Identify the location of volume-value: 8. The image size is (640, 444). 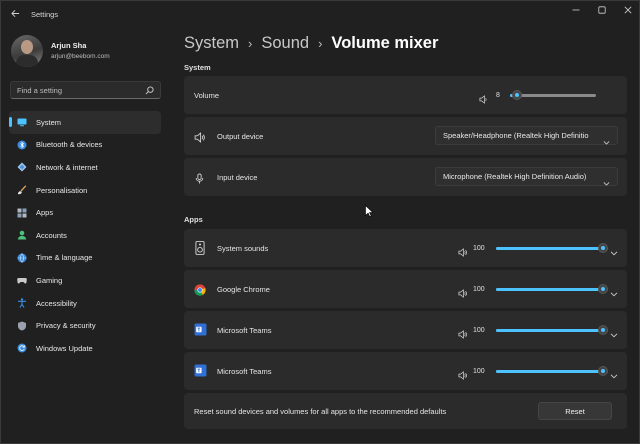
(498, 95).